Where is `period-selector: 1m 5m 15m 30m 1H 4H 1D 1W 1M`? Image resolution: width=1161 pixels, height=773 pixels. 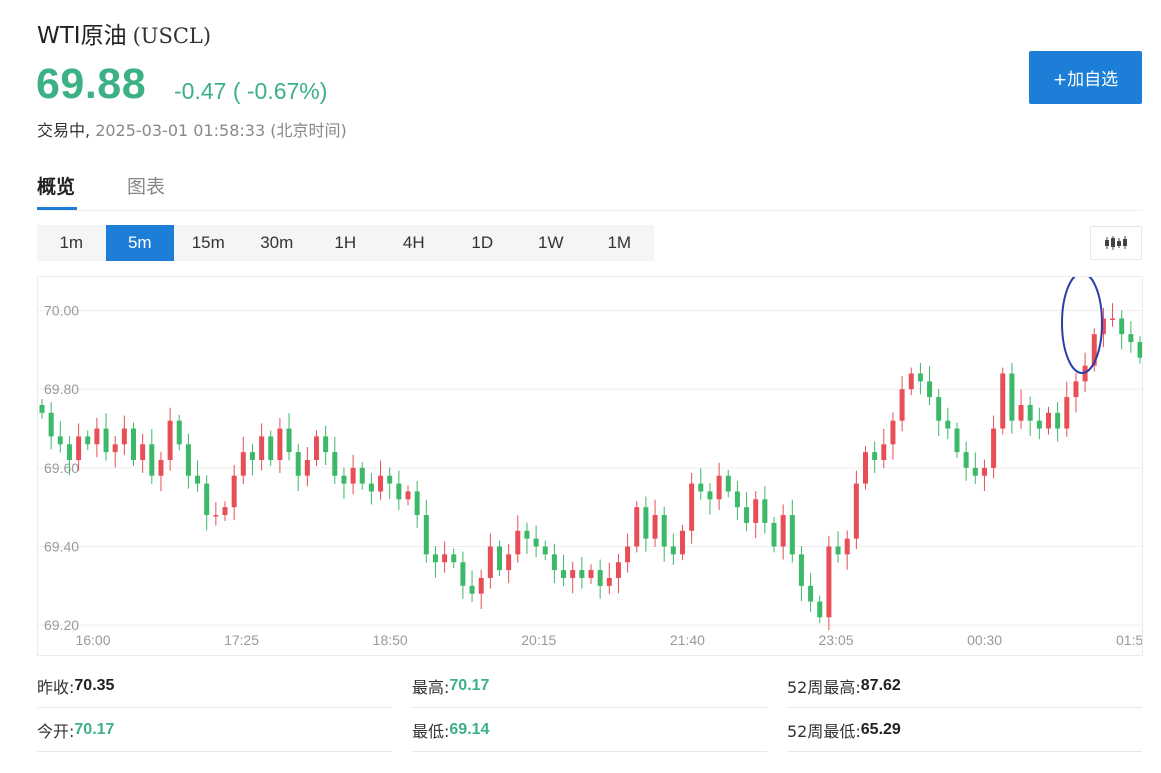
period-selector: 1m 5m 15m 30m 1H 4H 1D 1W 1M is located at coordinates (345, 243).